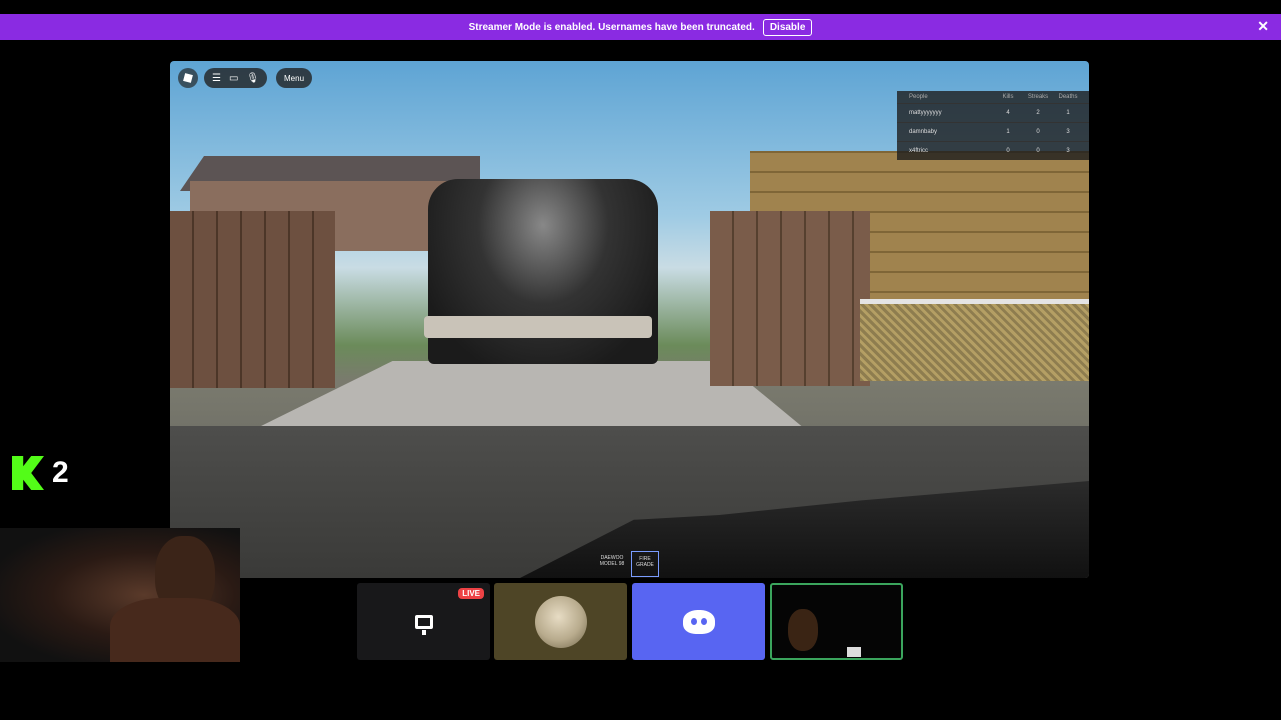 The height and width of the screenshot is (720, 1281). I want to click on suv-bumper, so click(538, 327).